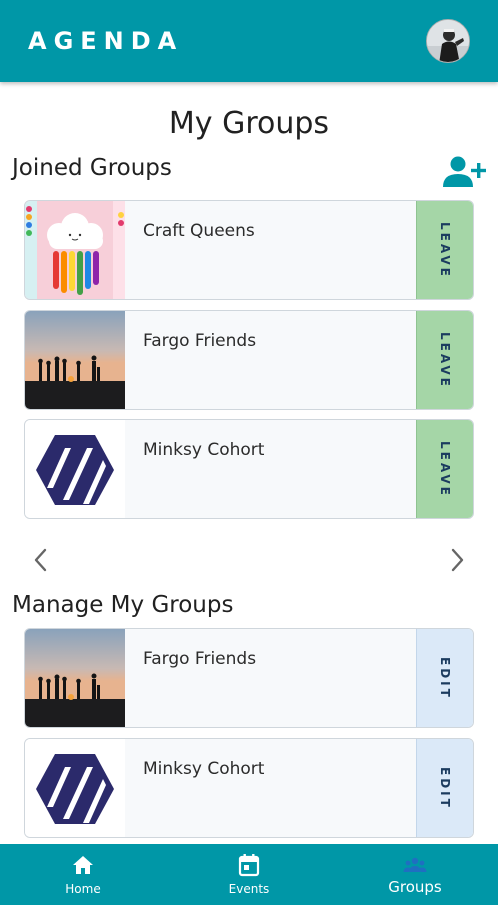  I want to click on nav-events-label: Events, so click(249, 889).